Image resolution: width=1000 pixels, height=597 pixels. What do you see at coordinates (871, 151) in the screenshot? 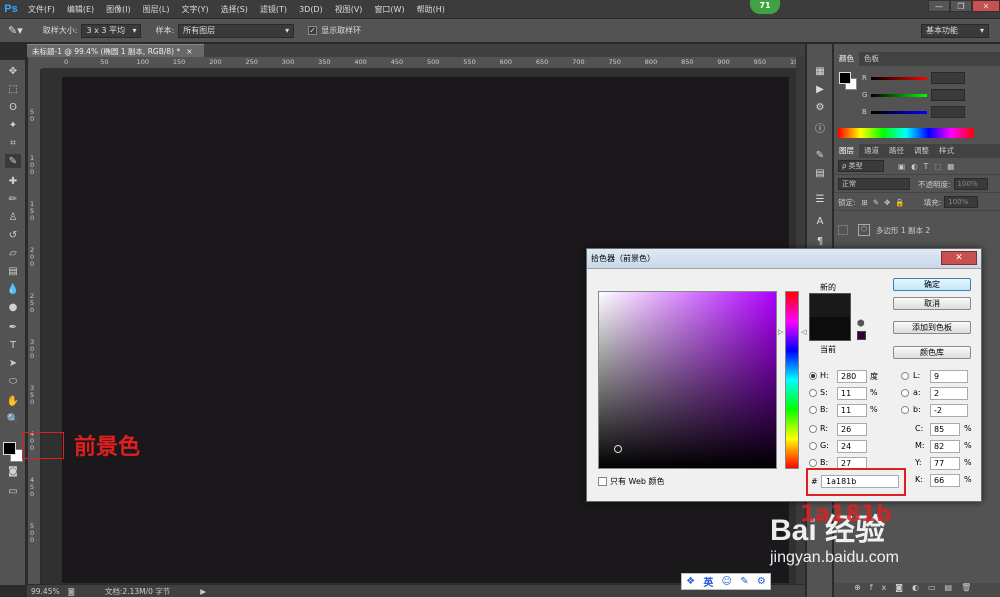
I see `tab-channels: 通道` at bounding box center [871, 151].